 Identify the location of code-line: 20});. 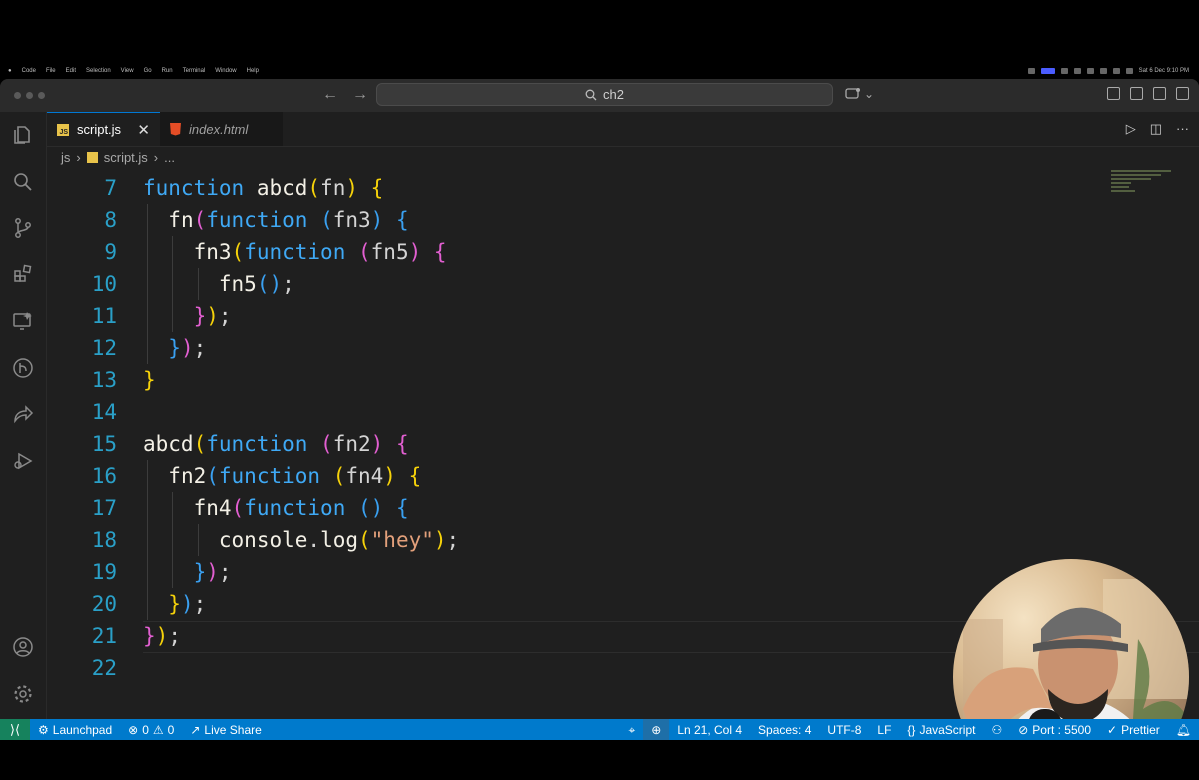
(547, 604).